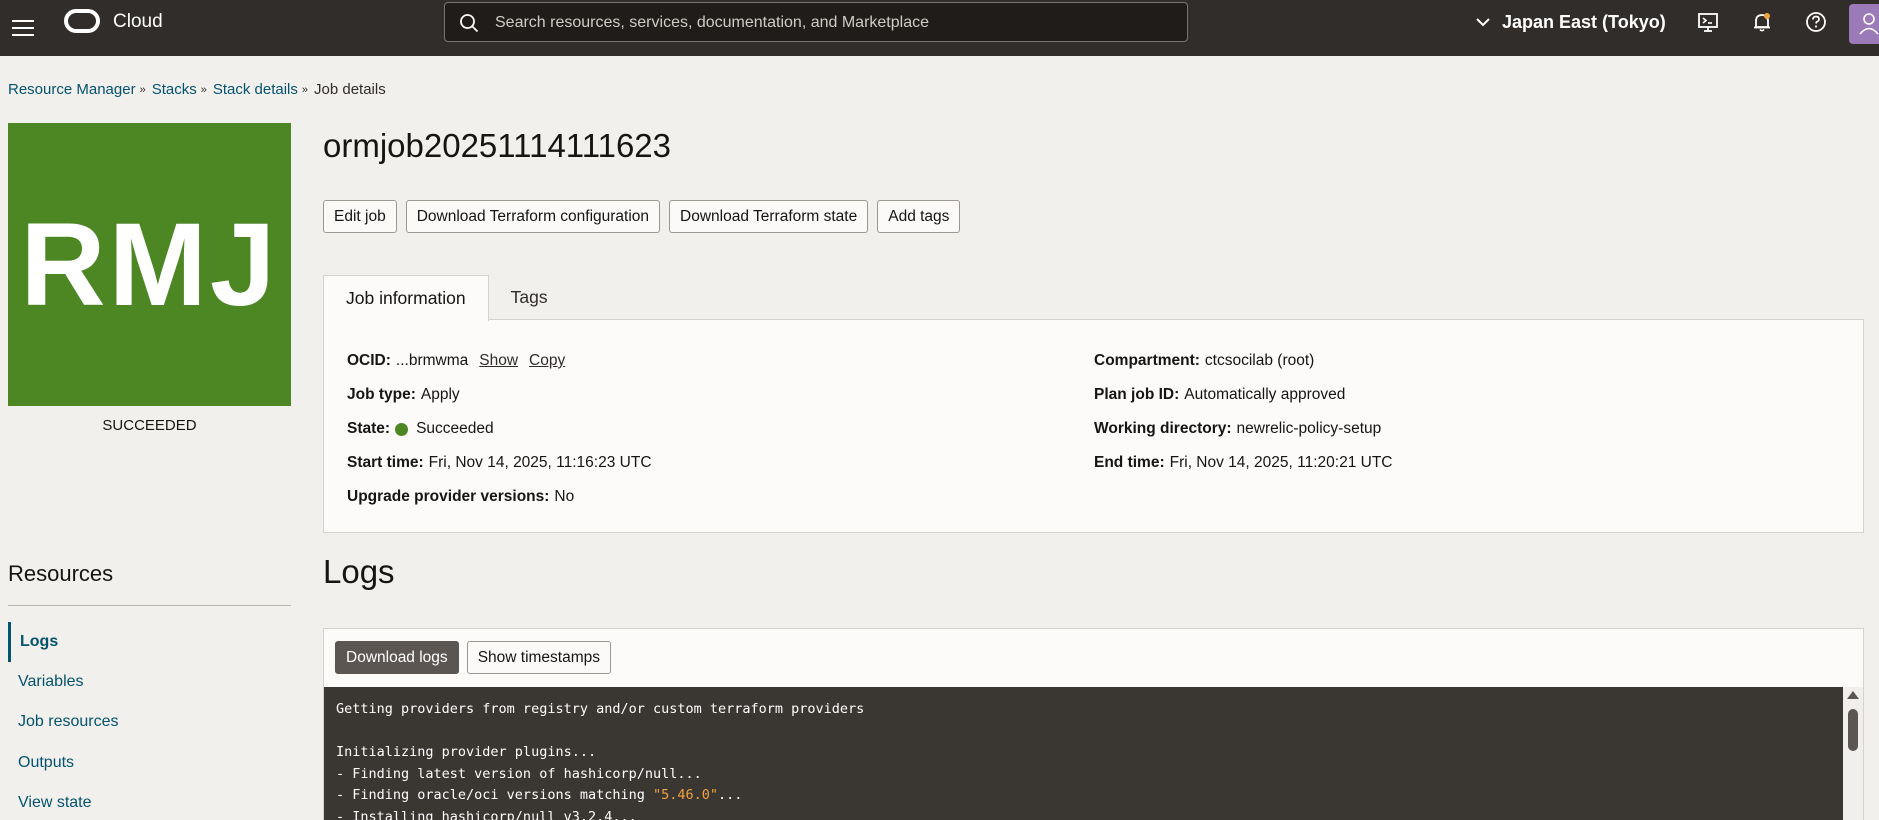 Image resolution: width=1879 pixels, height=820 pixels. I want to click on ocid-row: OCID: ...brmwma Show Copy, so click(456, 361).